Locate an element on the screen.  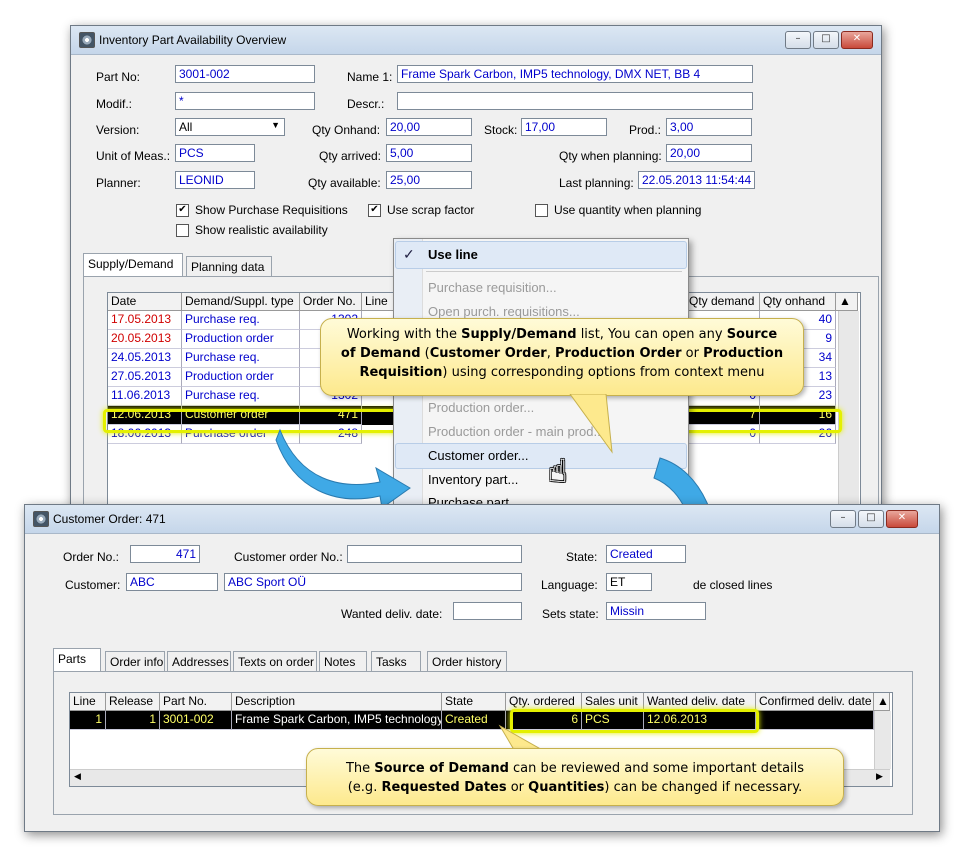
customer-order-no-field is located at coordinates (434, 554).